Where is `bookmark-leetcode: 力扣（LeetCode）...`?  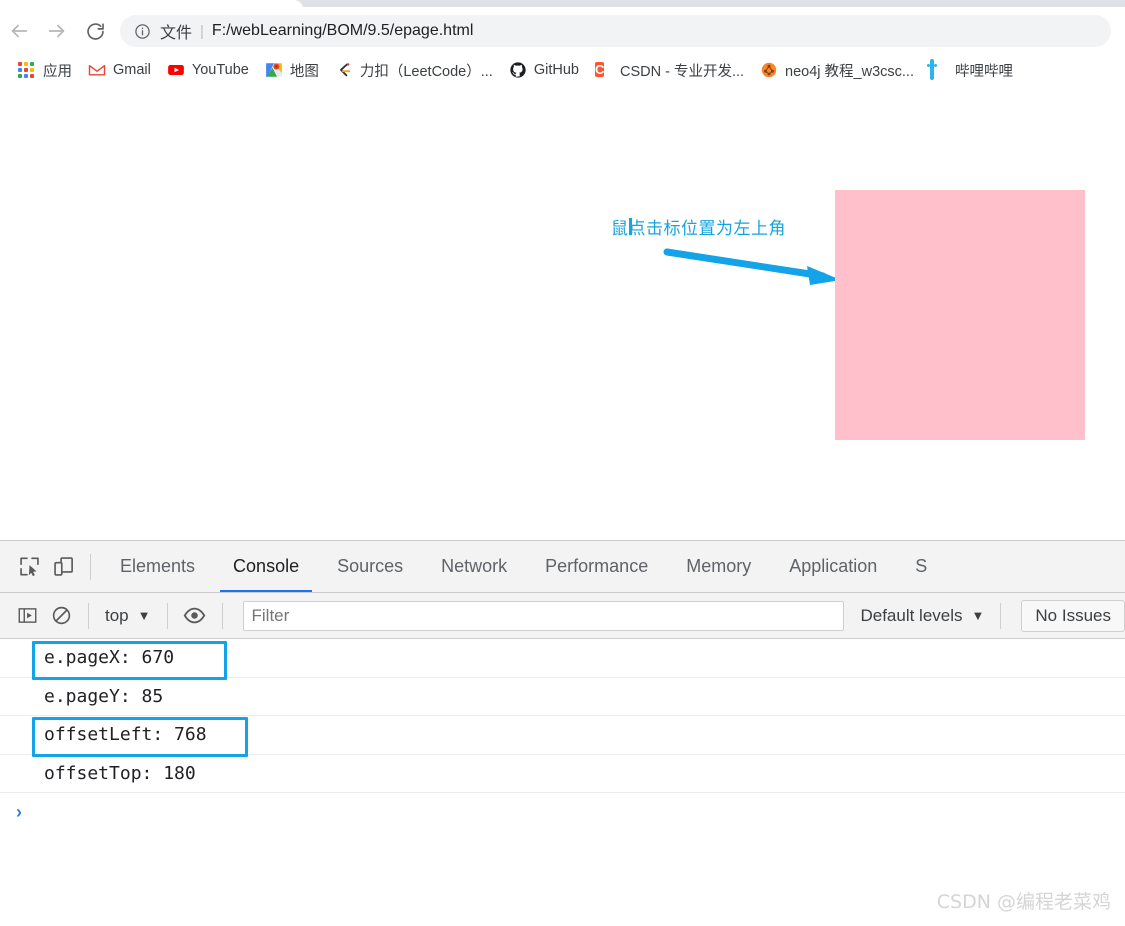
bookmark-leetcode: 力扣（LeetCode）... is located at coordinates (414, 70).